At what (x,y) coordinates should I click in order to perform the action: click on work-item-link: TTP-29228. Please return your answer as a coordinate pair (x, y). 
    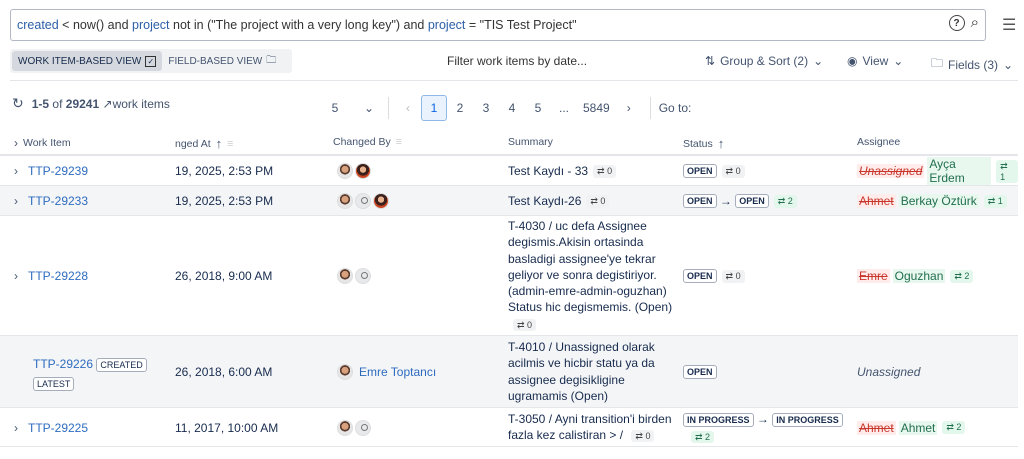
    Looking at the image, I should click on (58, 276).